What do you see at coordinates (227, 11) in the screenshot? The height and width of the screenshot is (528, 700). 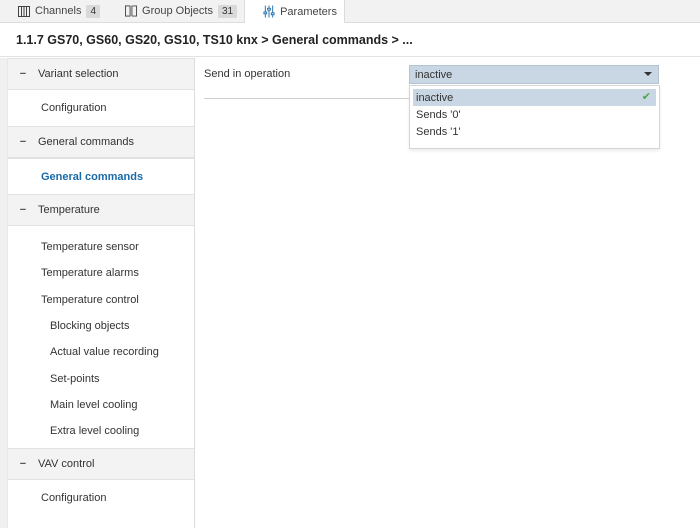 I see `group-objects-count-badge: 31` at bounding box center [227, 11].